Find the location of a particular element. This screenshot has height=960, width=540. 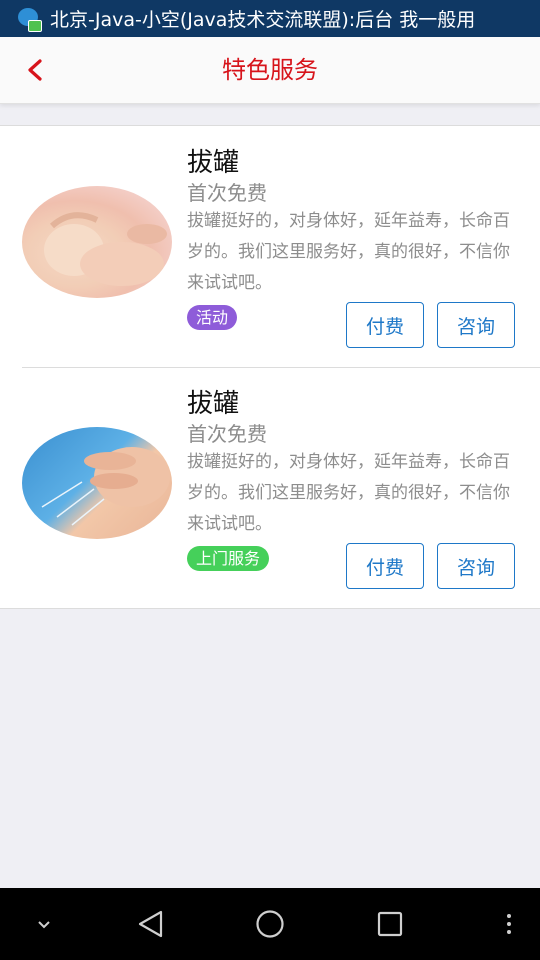

chevron-down-icon is located at coordinates (44, 924).